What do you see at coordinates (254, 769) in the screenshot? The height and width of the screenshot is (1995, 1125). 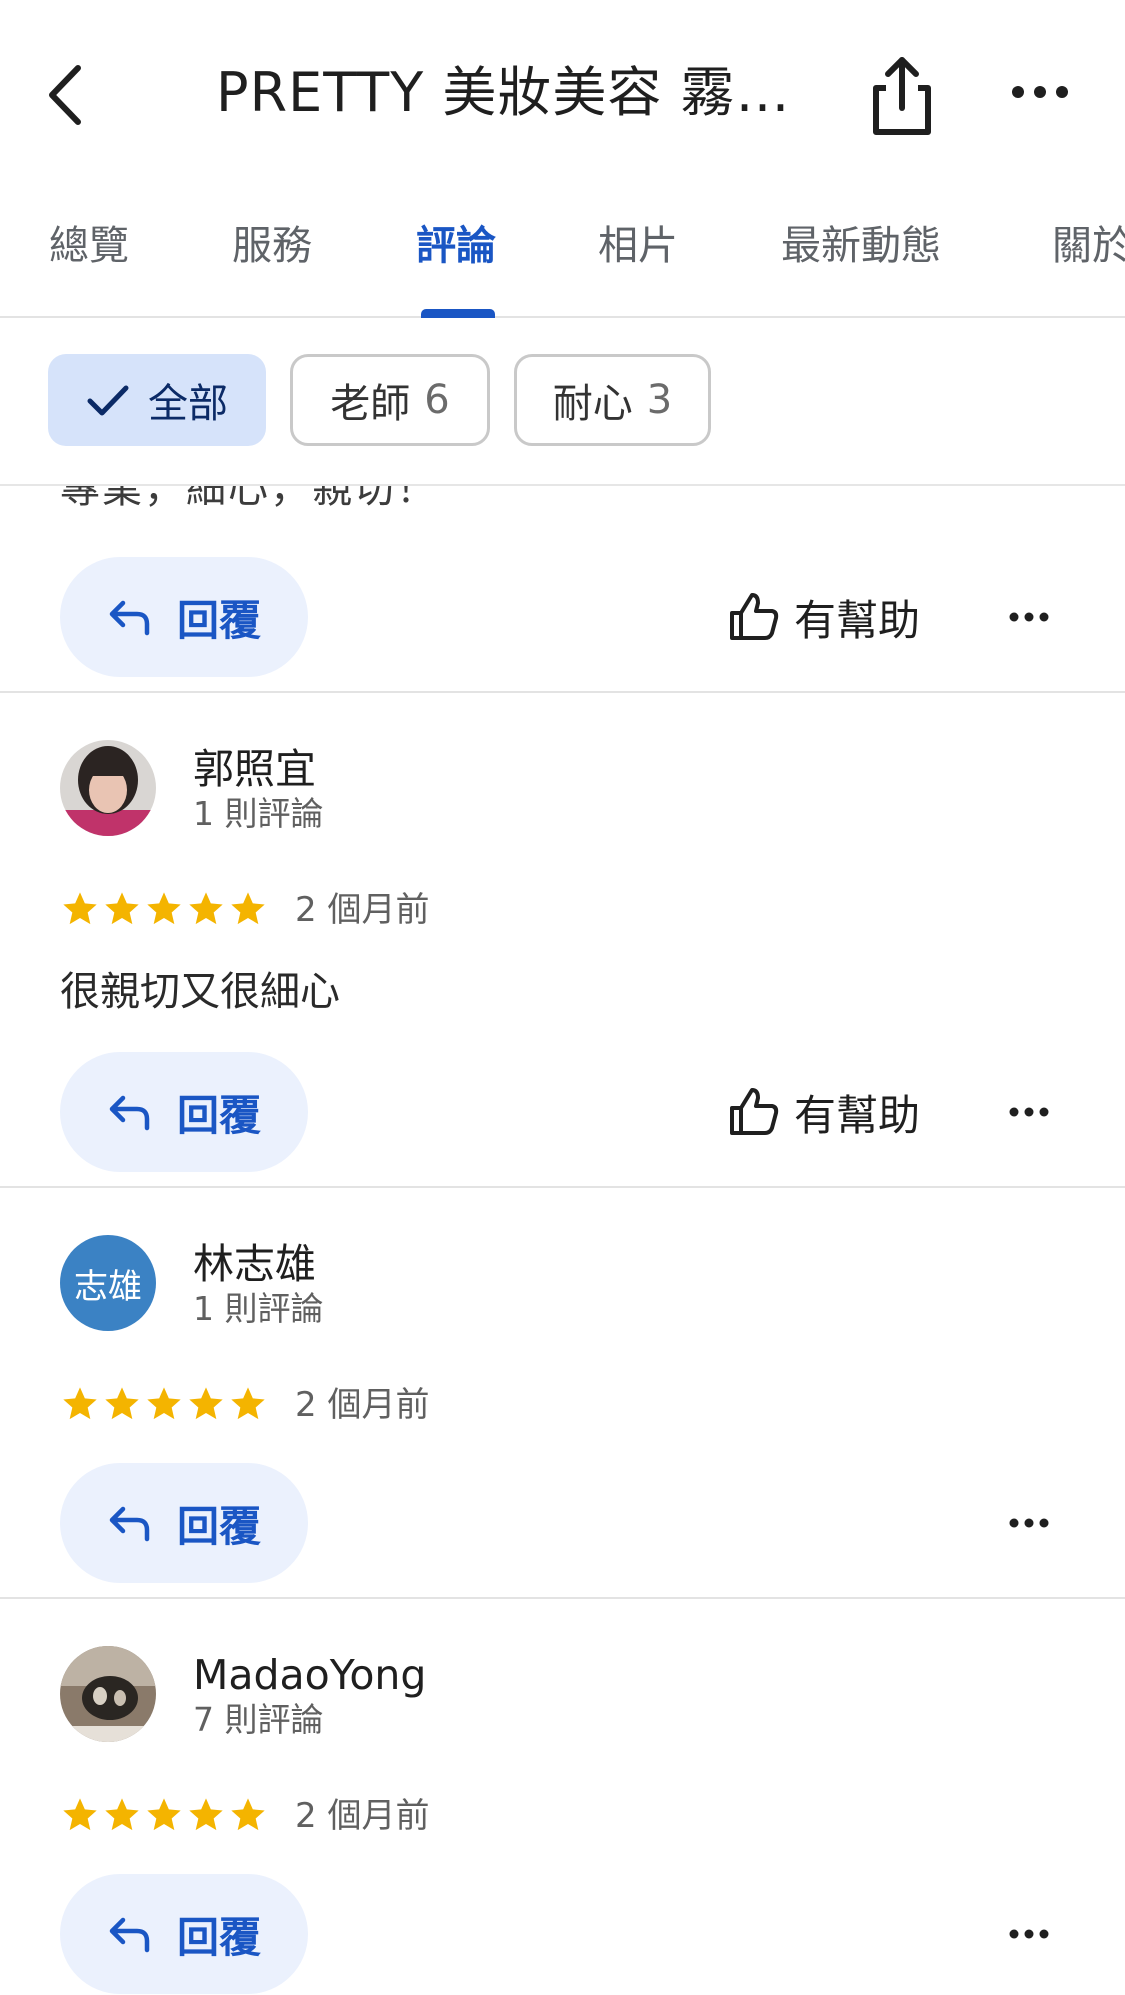 I see `reviewer-name: 郭照宜` at bounding box center [254, 769].